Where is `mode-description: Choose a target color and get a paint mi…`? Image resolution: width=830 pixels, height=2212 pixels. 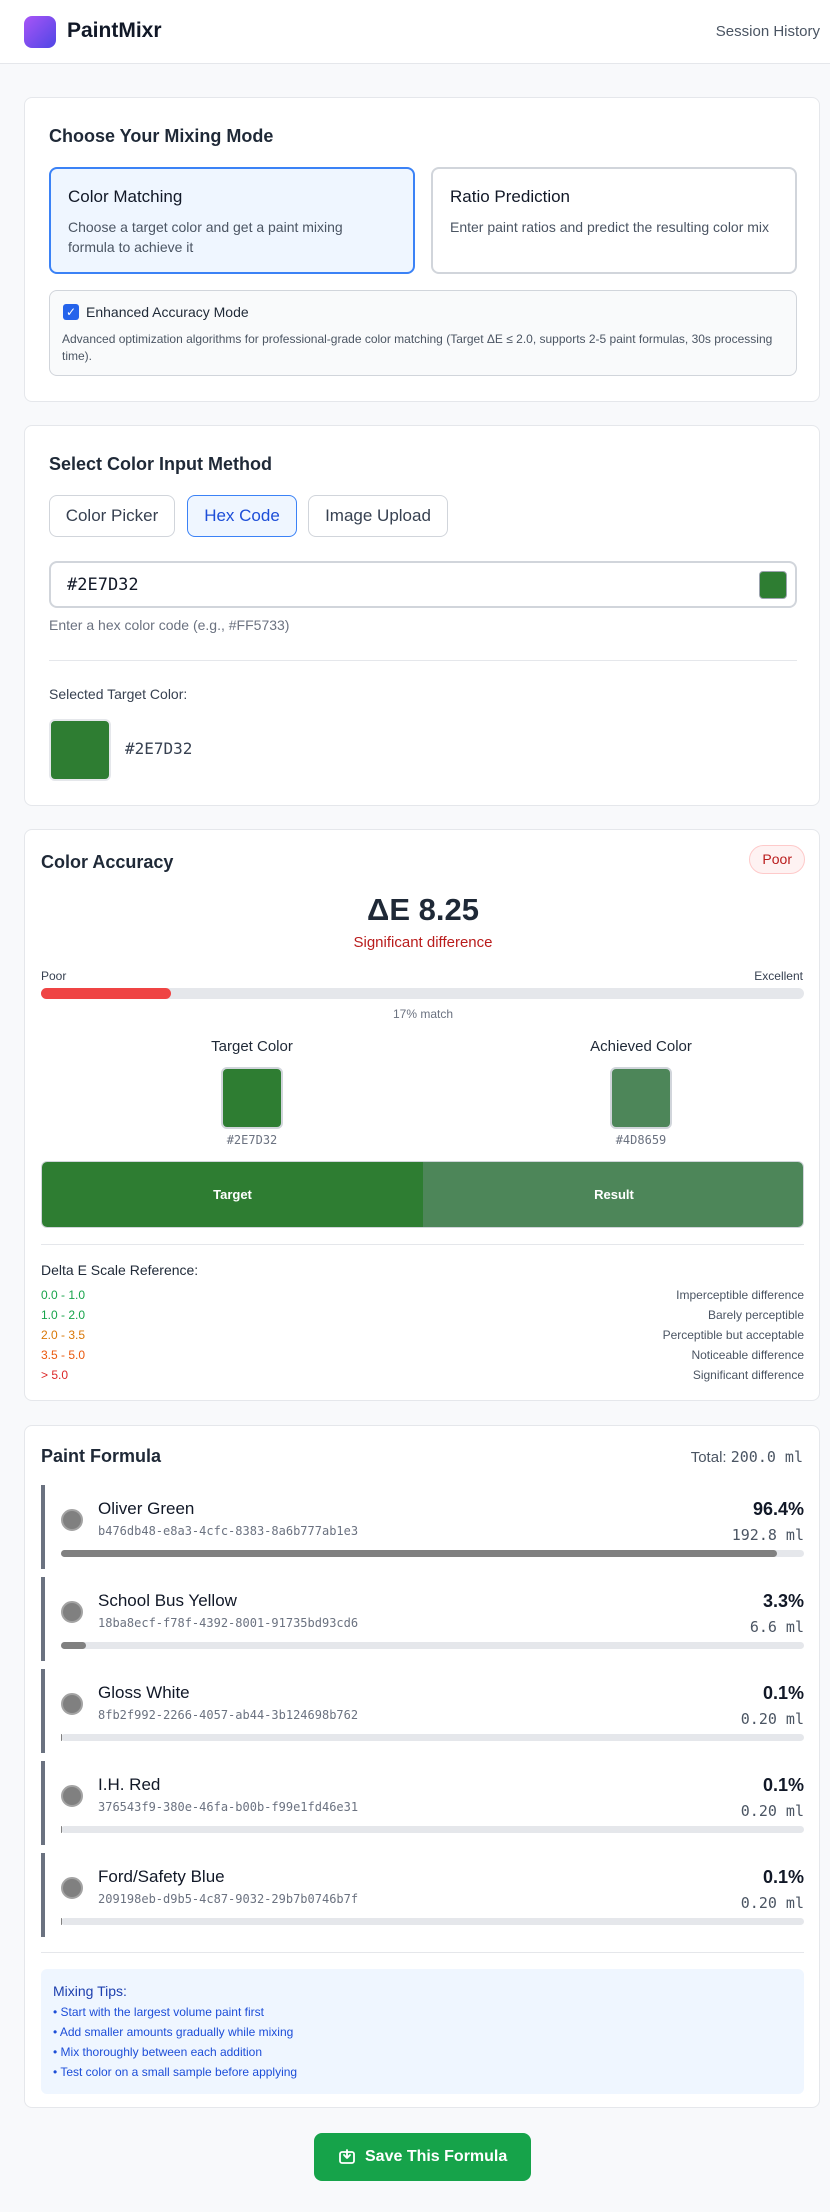 mode-description: Choose a target color and get a paint mi… is located at coordinates (205, 237).